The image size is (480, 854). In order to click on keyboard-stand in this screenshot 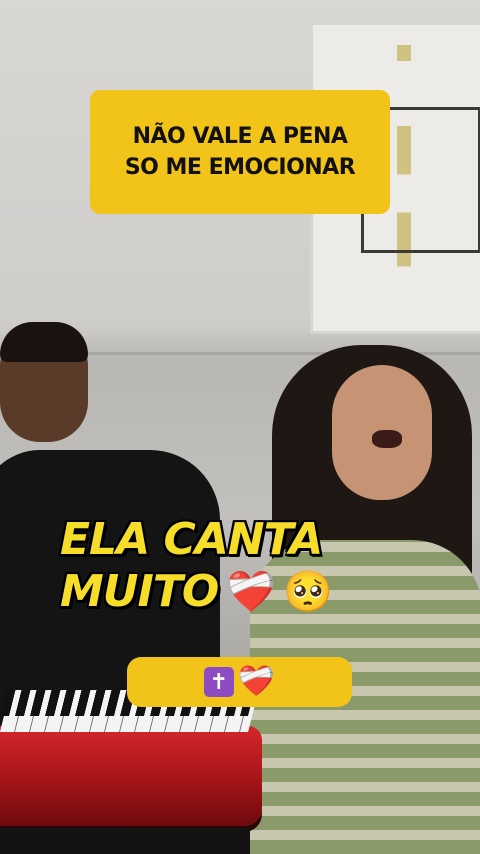, I will do `click(125, 841)`.